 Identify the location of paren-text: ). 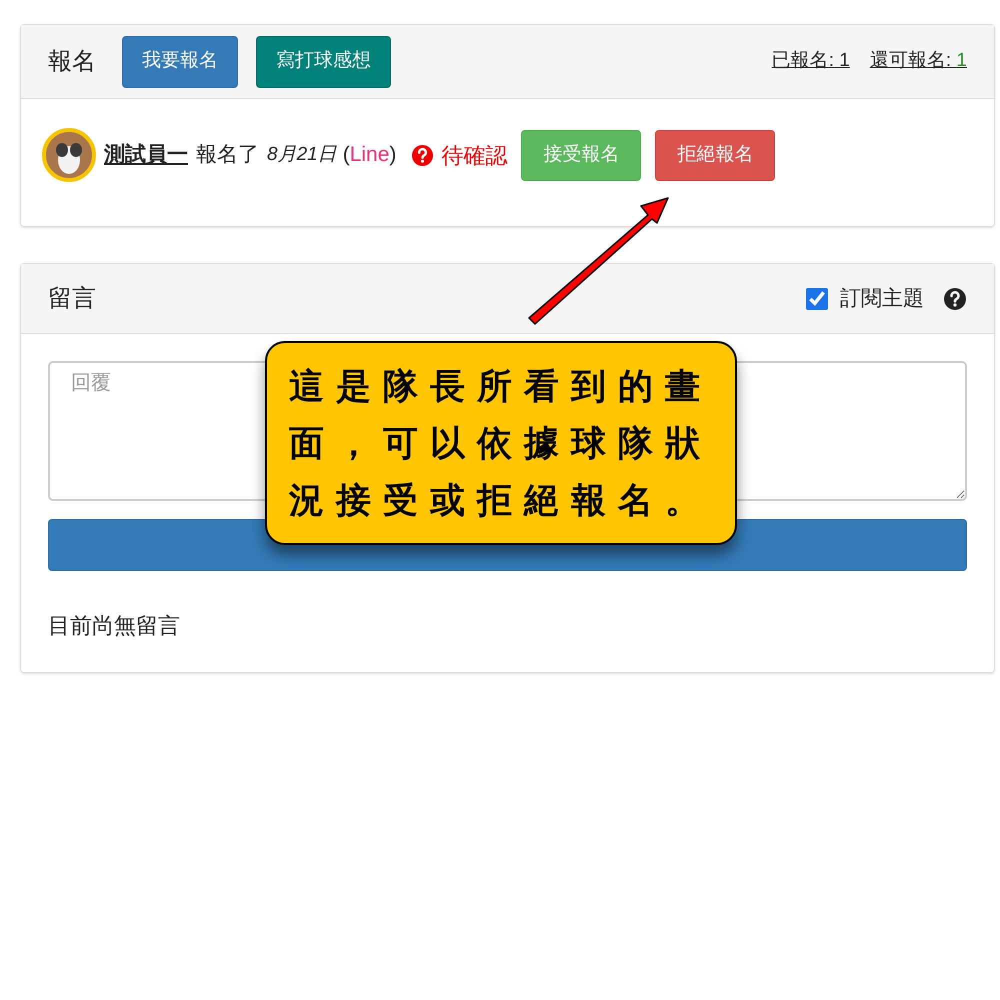
(392, 155).